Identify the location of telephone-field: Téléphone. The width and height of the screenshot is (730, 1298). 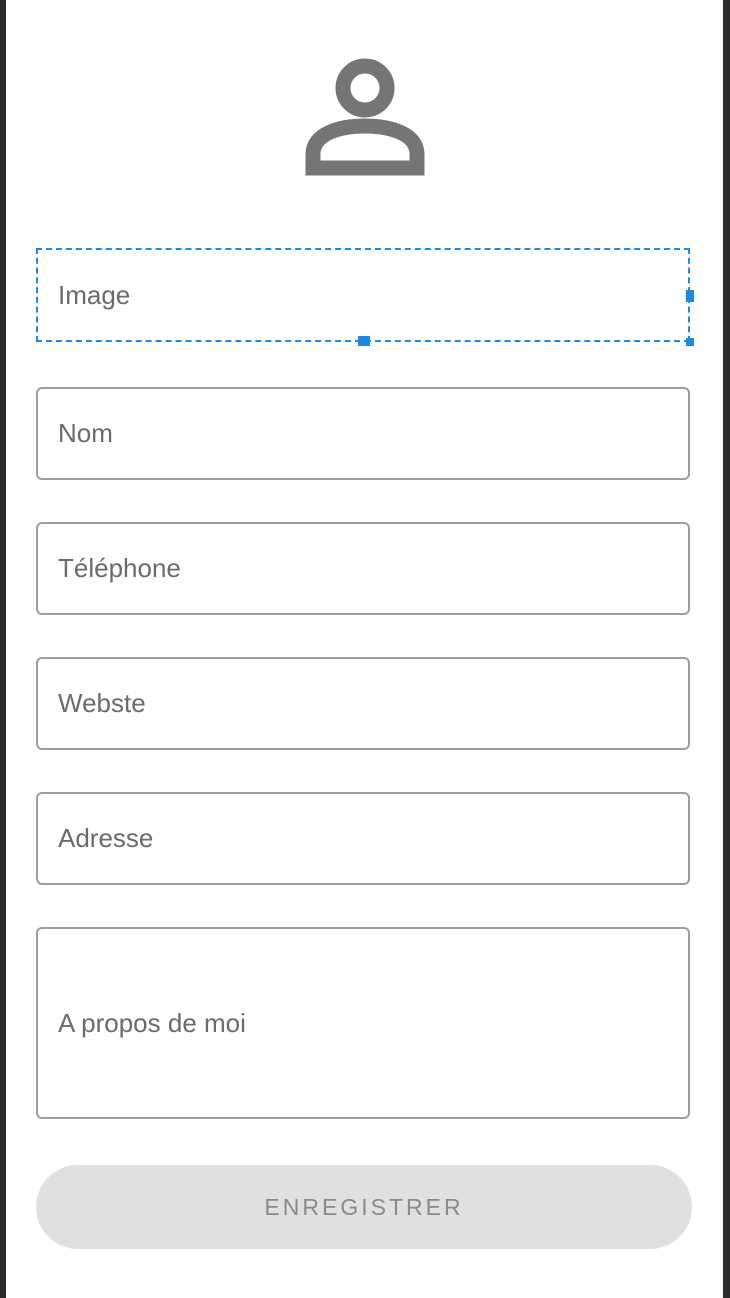
(363, 568).